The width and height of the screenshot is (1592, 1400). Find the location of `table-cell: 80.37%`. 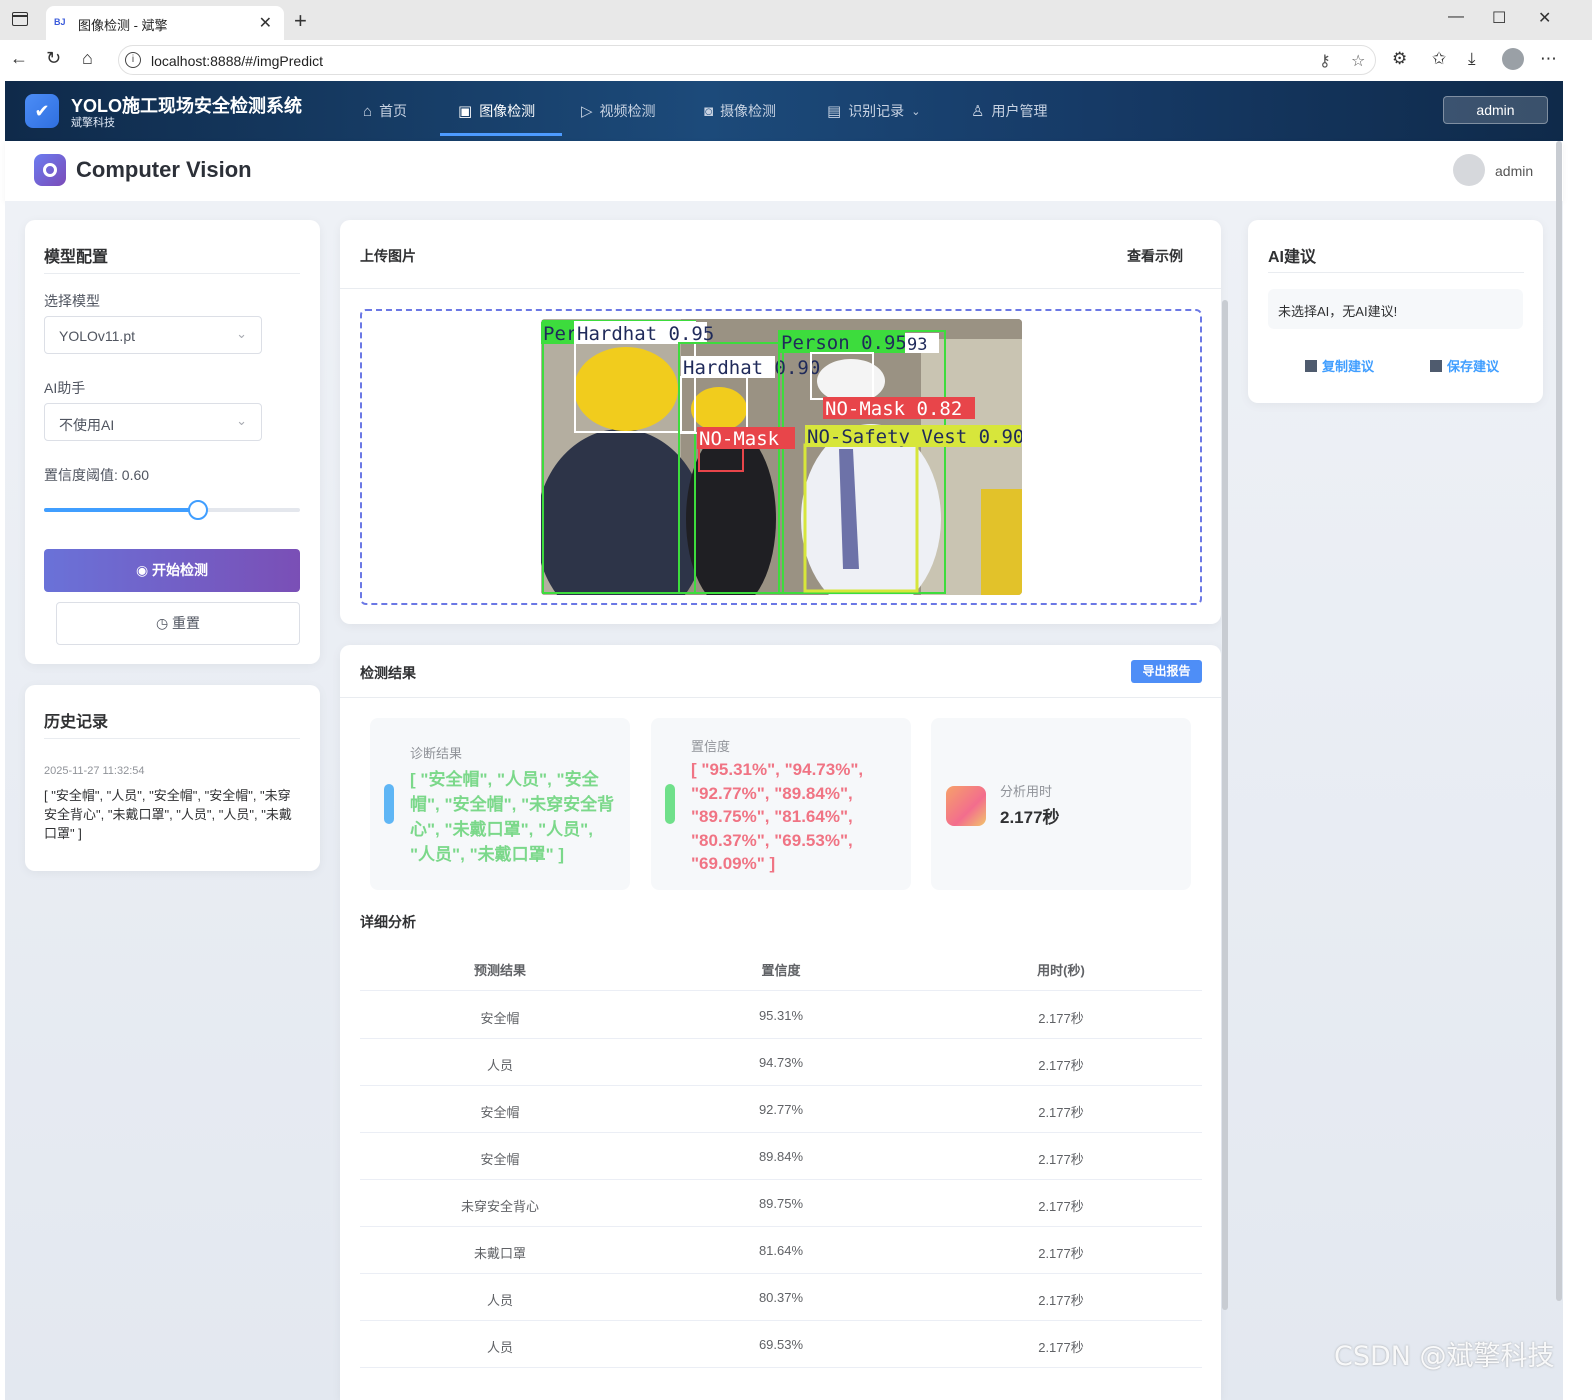

table-cell: 80.37% is located at coordinates (781, 1297).